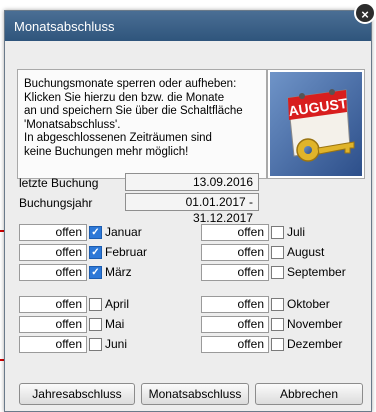 Image resolution: width=376 pixels, height=412 pixels. What do you see at coordinates (95, 232) in the screenshot?
I see `checkbox-januar: ✓` at bounding box center [95, 232].